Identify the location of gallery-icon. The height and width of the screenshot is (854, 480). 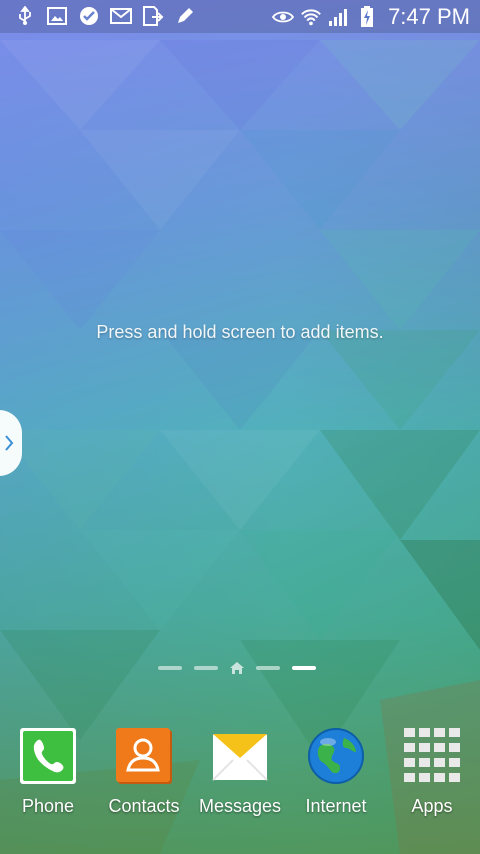
(57, 16).